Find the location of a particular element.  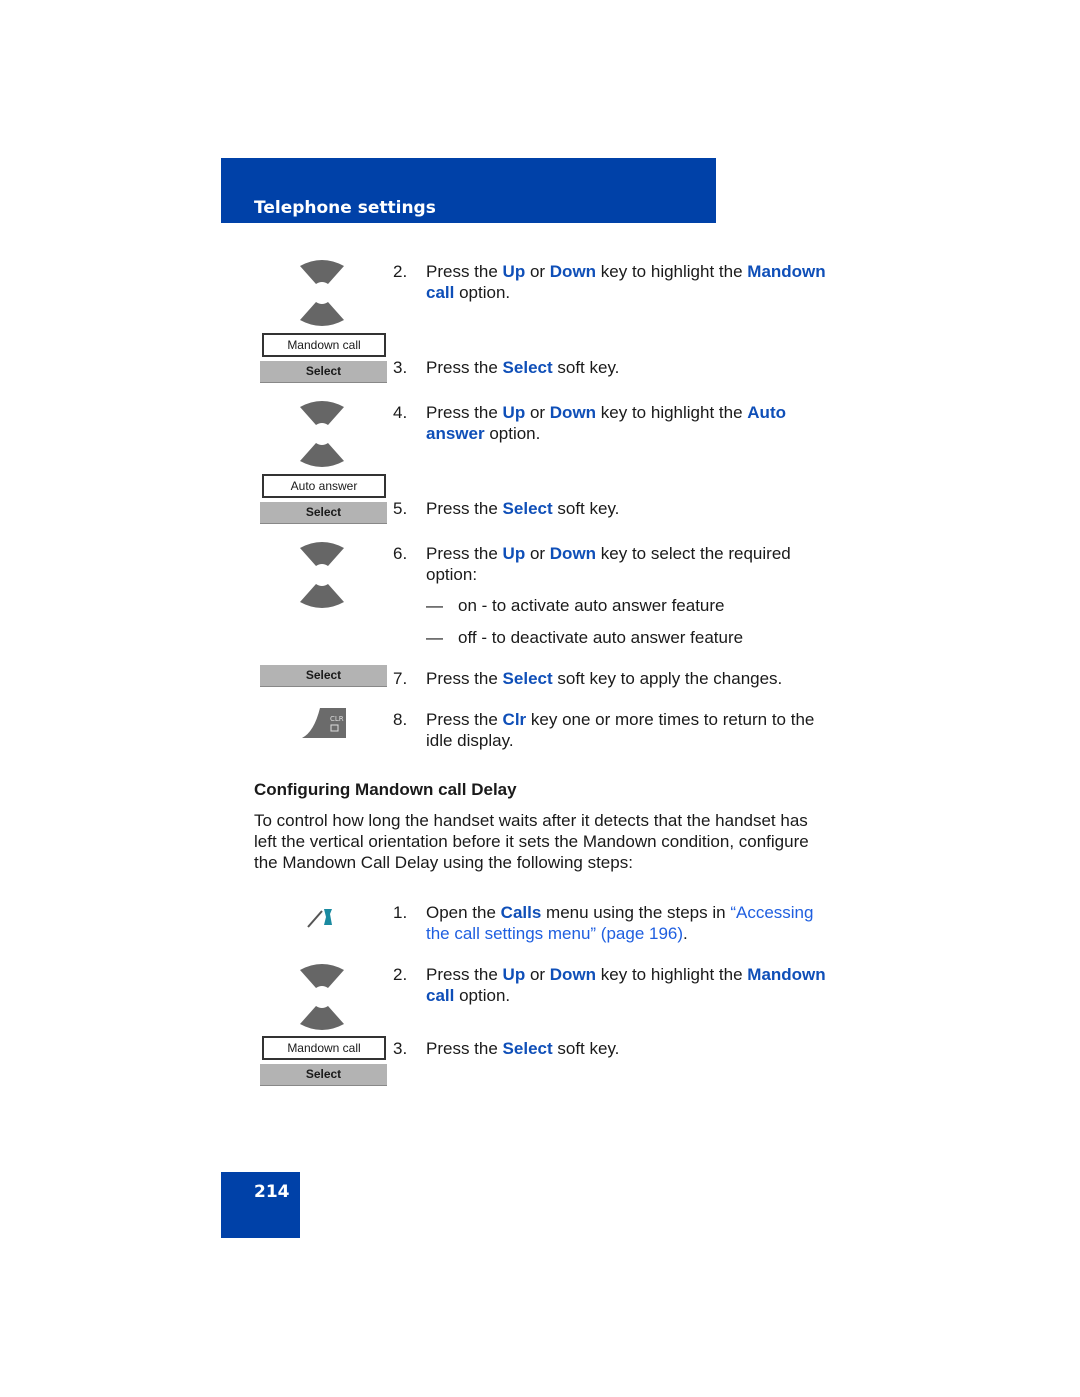

bullet-text: on - to activate auto answer feature is located at coordinates (591, 605).